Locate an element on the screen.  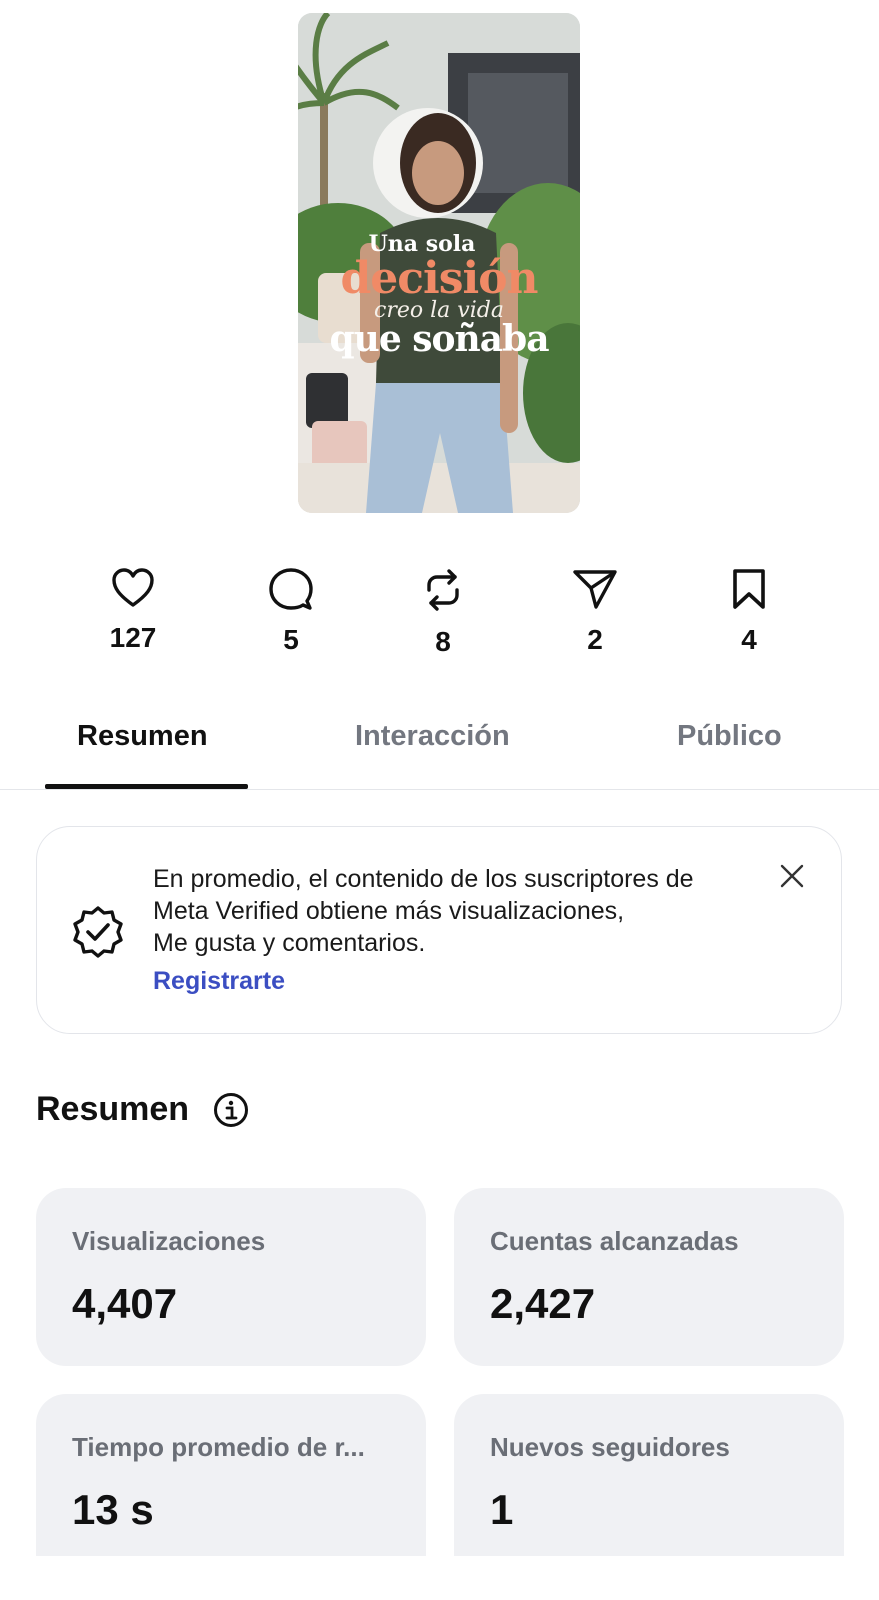
metric-card-accounts-reached: Cuentas alcanzadas 2,427 is located at coordinates (649, 1277).